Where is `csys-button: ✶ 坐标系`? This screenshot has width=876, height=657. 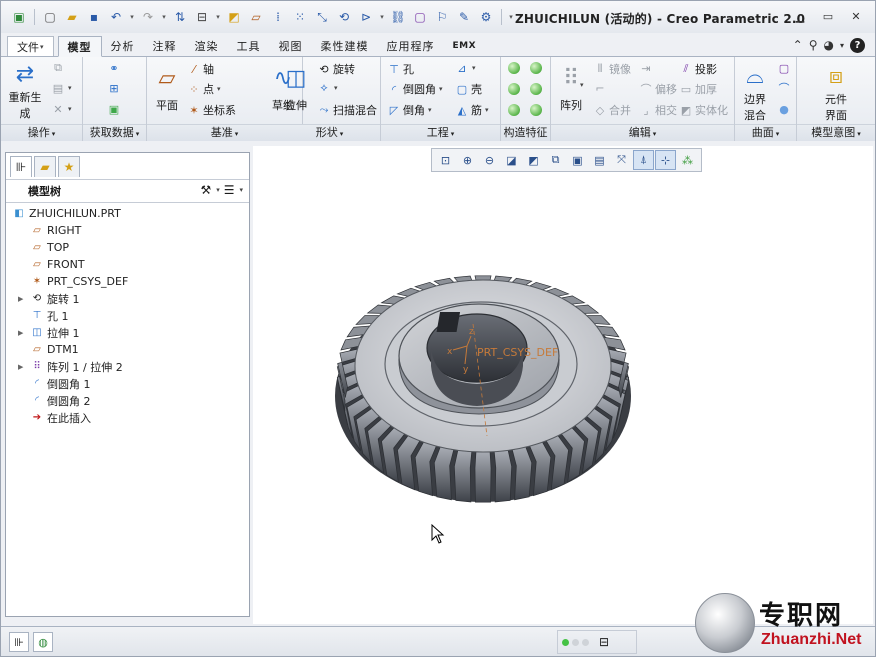
csys-button: ✶ 坐标系 is located at coordinates (211, 110).